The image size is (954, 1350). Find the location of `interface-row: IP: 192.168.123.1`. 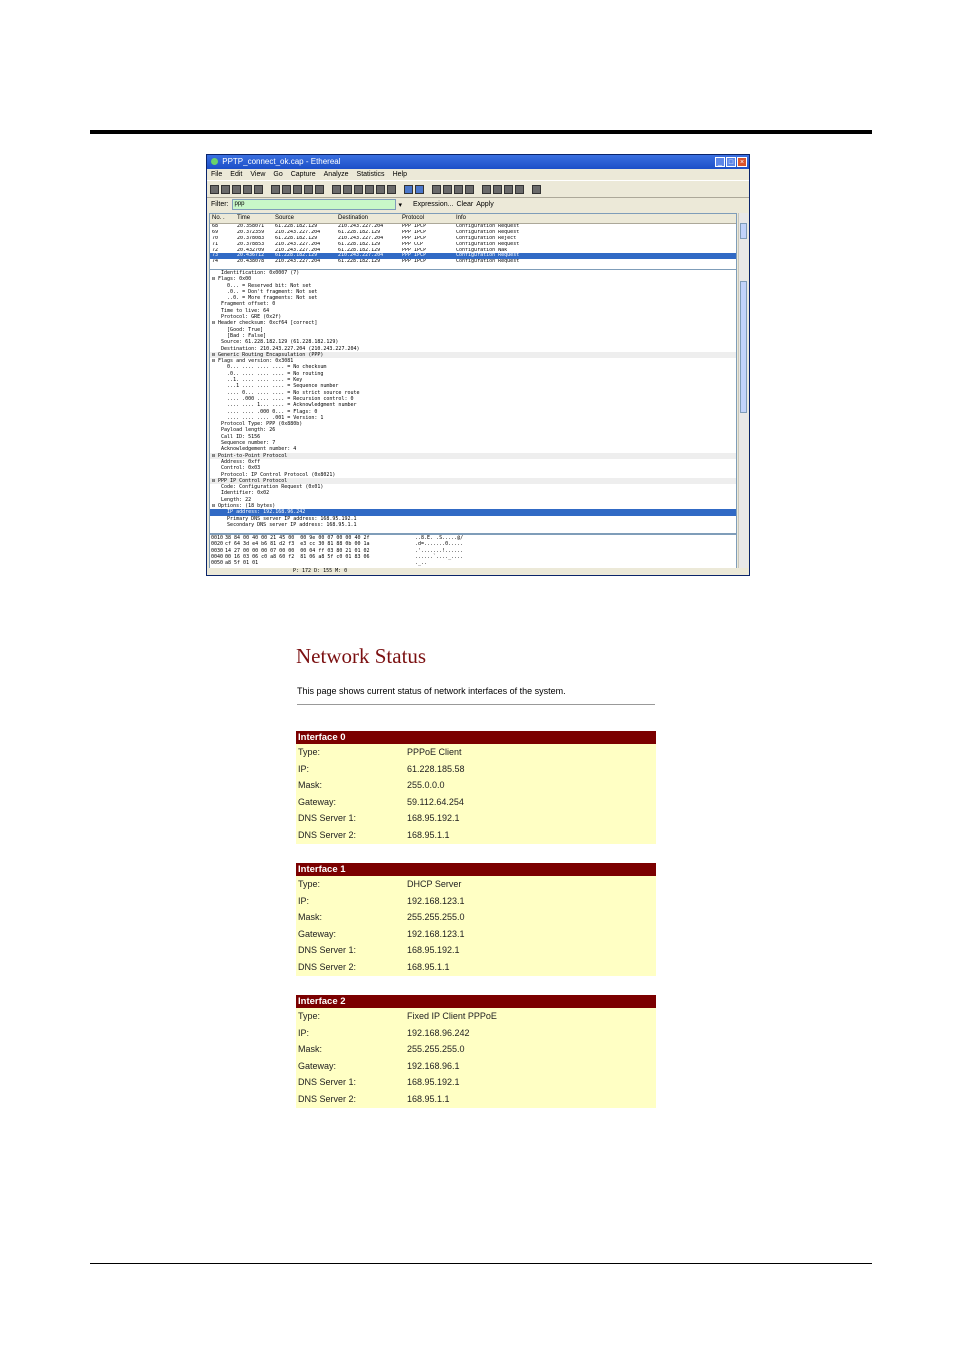

interface-row: IP: 192.168.123.1 is located at coordinates (476, 901).